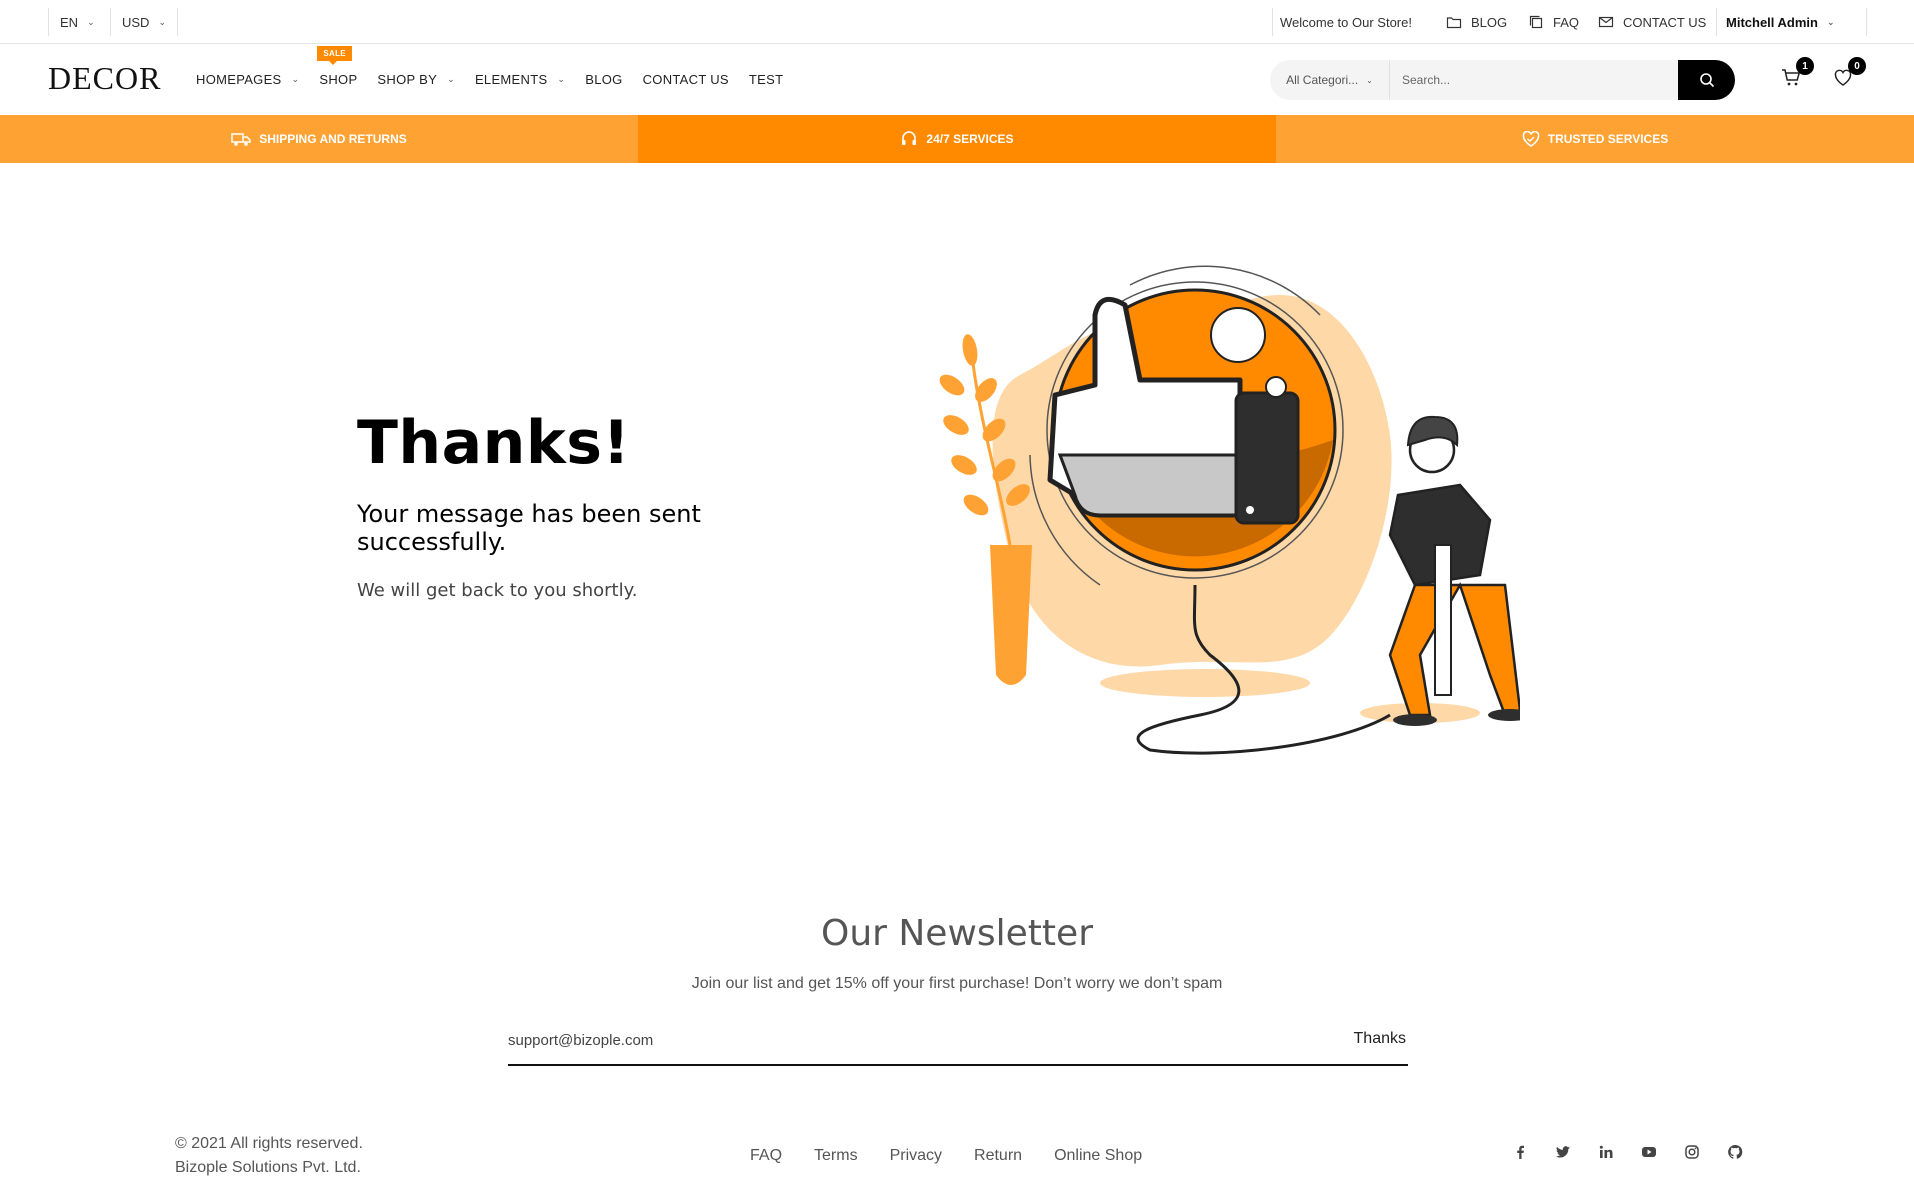 The height and width of the screenshot is (1202, 1914). What do you see at coordinates (268, 1167) in the screenshot?
I see `copyright-line-2: Bizople Solutions Pvt. Ltd.` at bounding box center [268, 1167].